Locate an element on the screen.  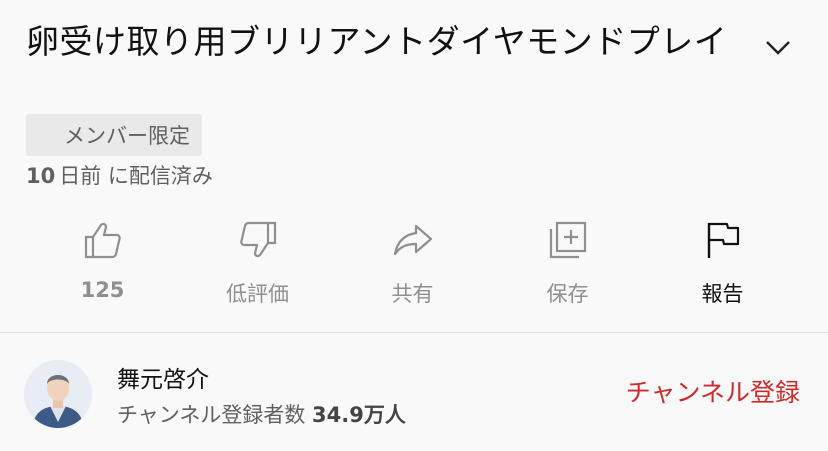
channel-name: 舞元啓介 is located at coordinates (163, 377).